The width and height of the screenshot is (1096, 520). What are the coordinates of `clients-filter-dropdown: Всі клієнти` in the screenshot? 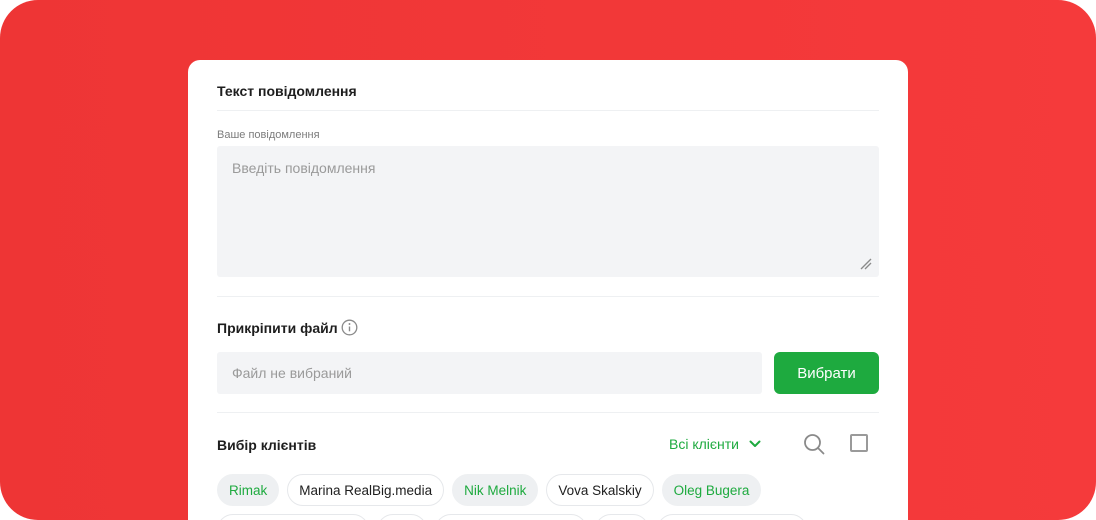 It's located at (715, 444).